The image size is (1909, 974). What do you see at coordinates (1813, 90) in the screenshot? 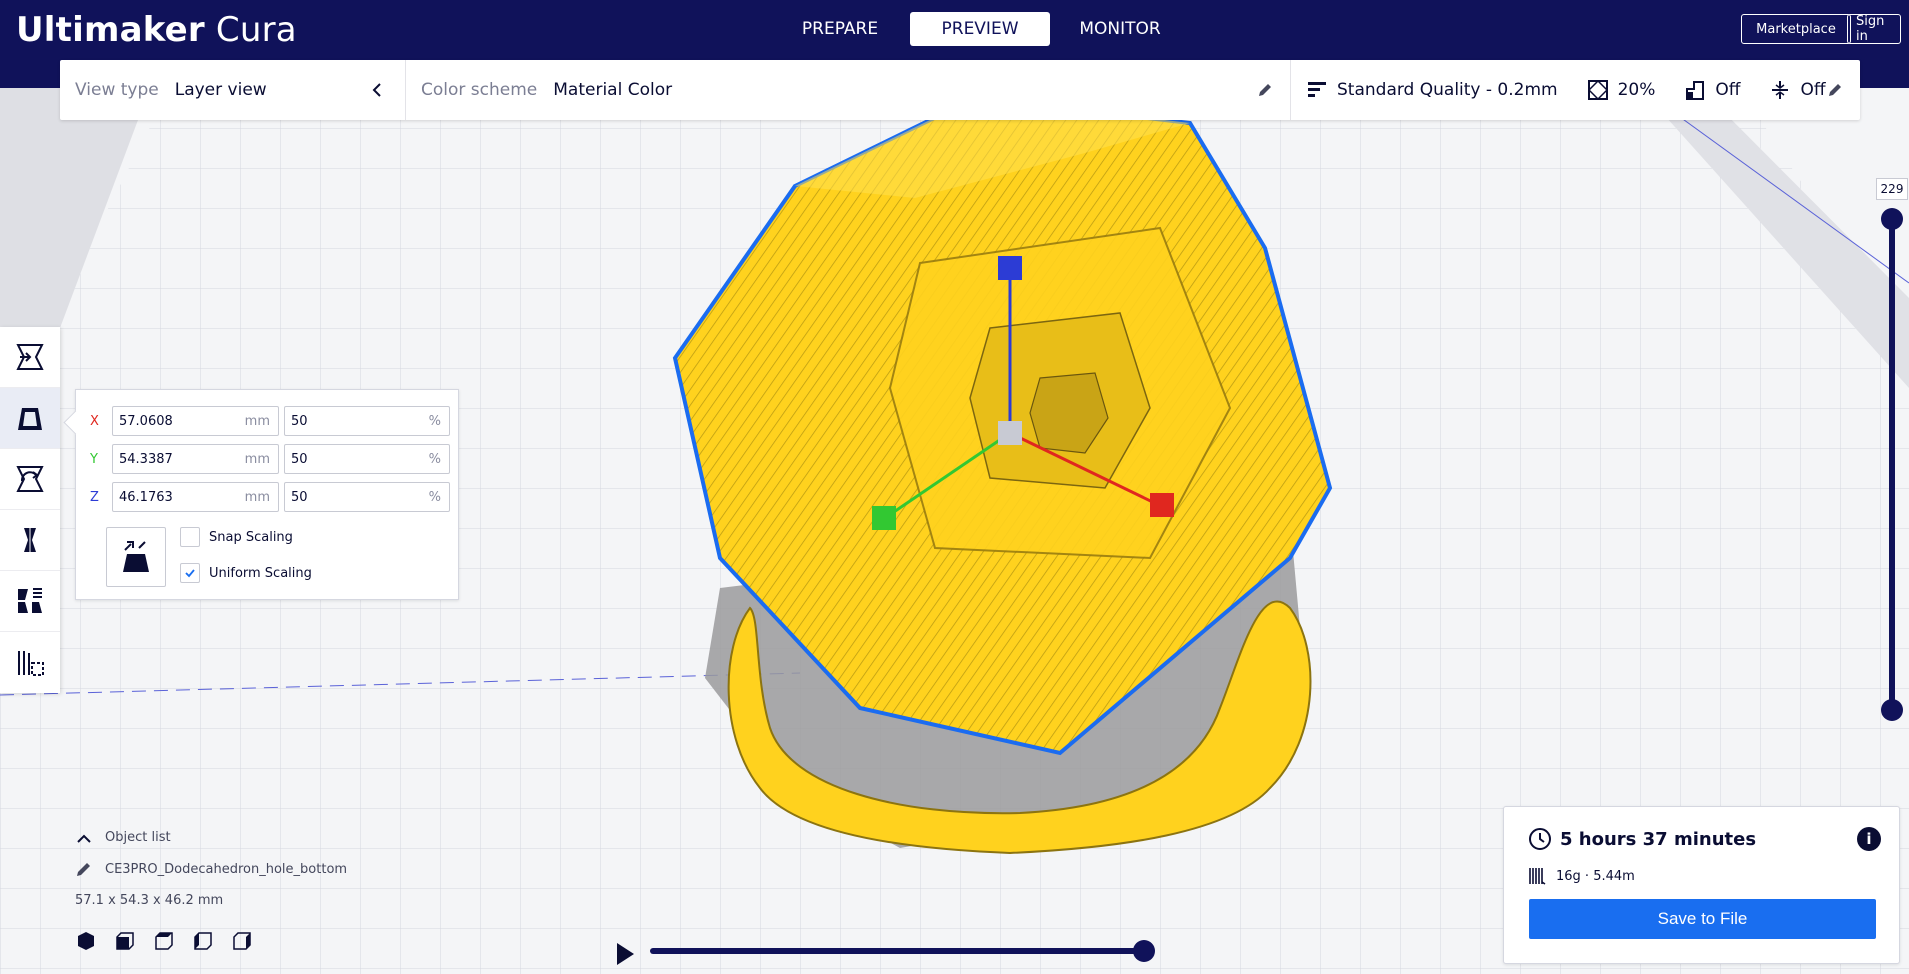
I see `adhesion-value: Off` at bounding box center [1813, 90].